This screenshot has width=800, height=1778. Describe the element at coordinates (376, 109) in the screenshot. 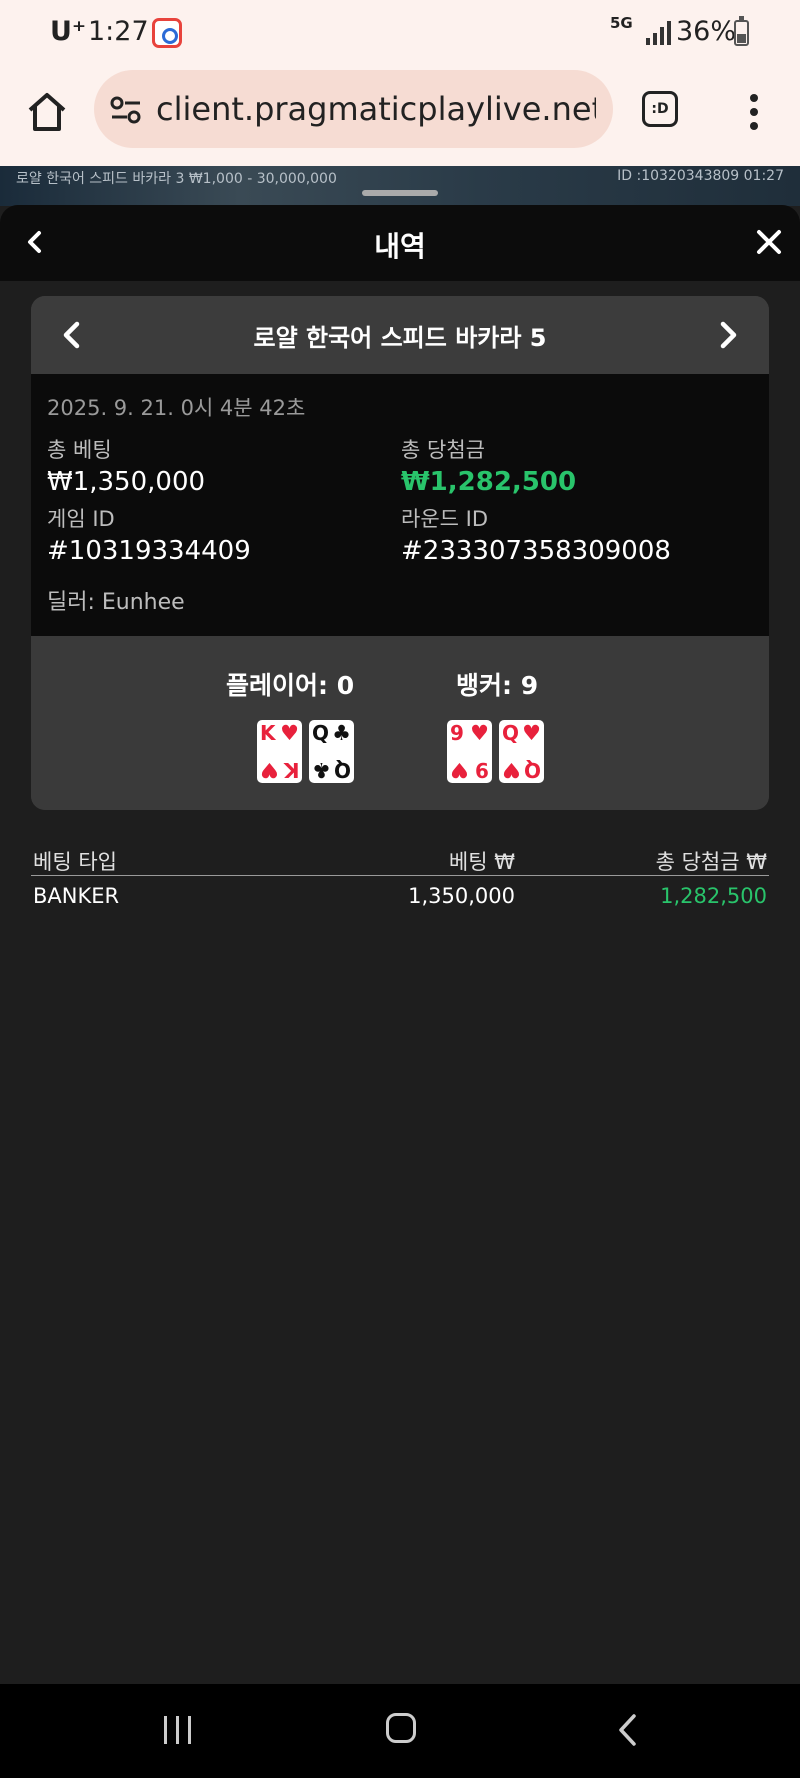

I see `url-text: client.pragmaticplaylive.net/c` at that location.